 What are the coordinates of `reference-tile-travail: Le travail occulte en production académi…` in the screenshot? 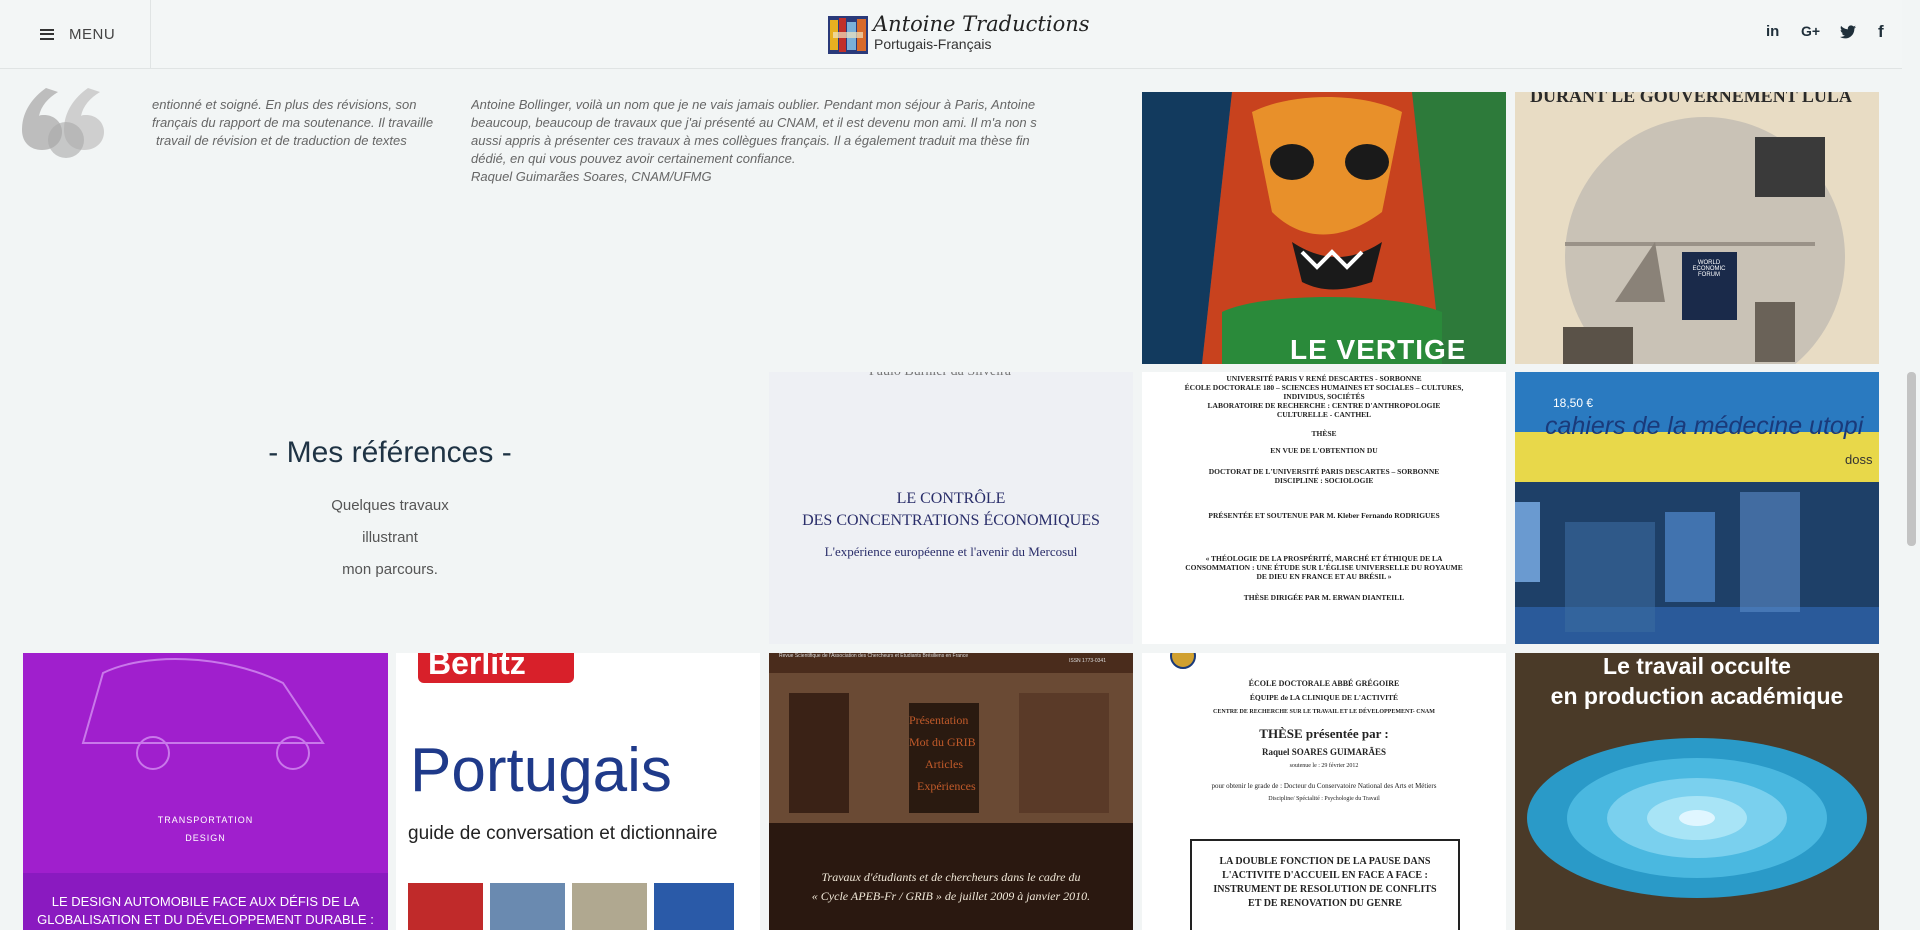 It's located at (1697, 791).